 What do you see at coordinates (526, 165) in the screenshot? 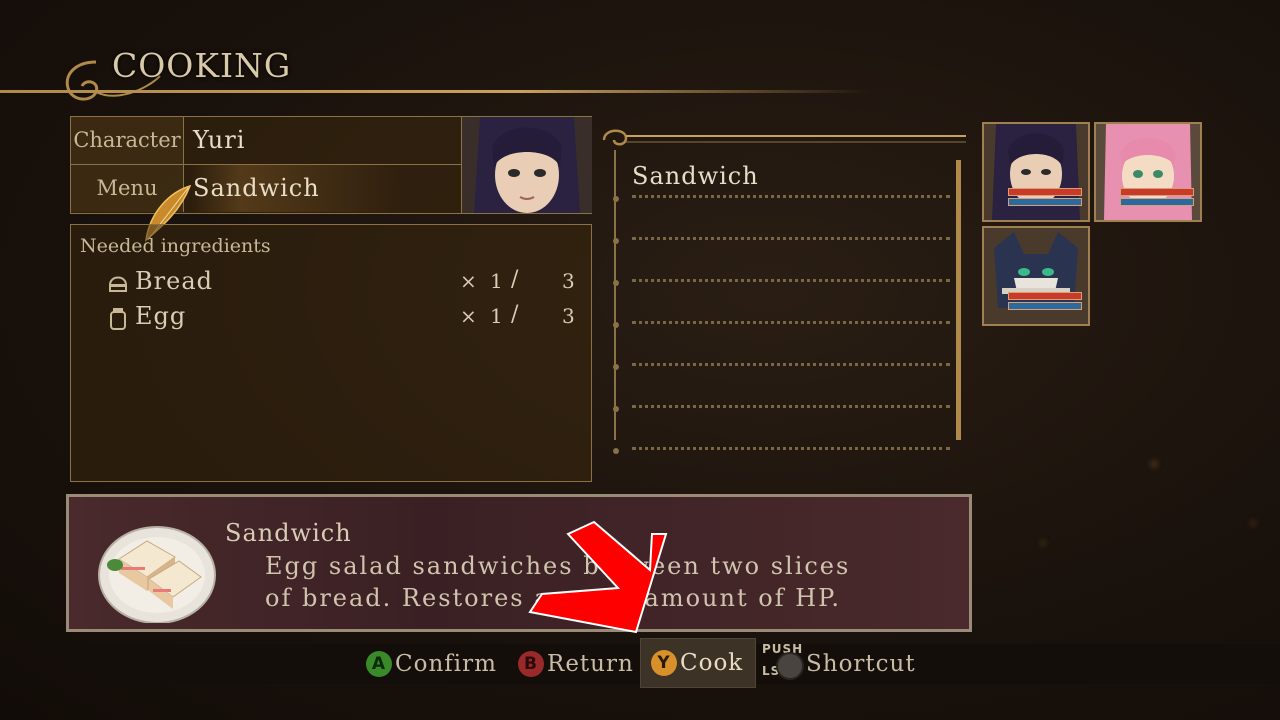
I see `character-portrait` at bounding box center [526, 165].